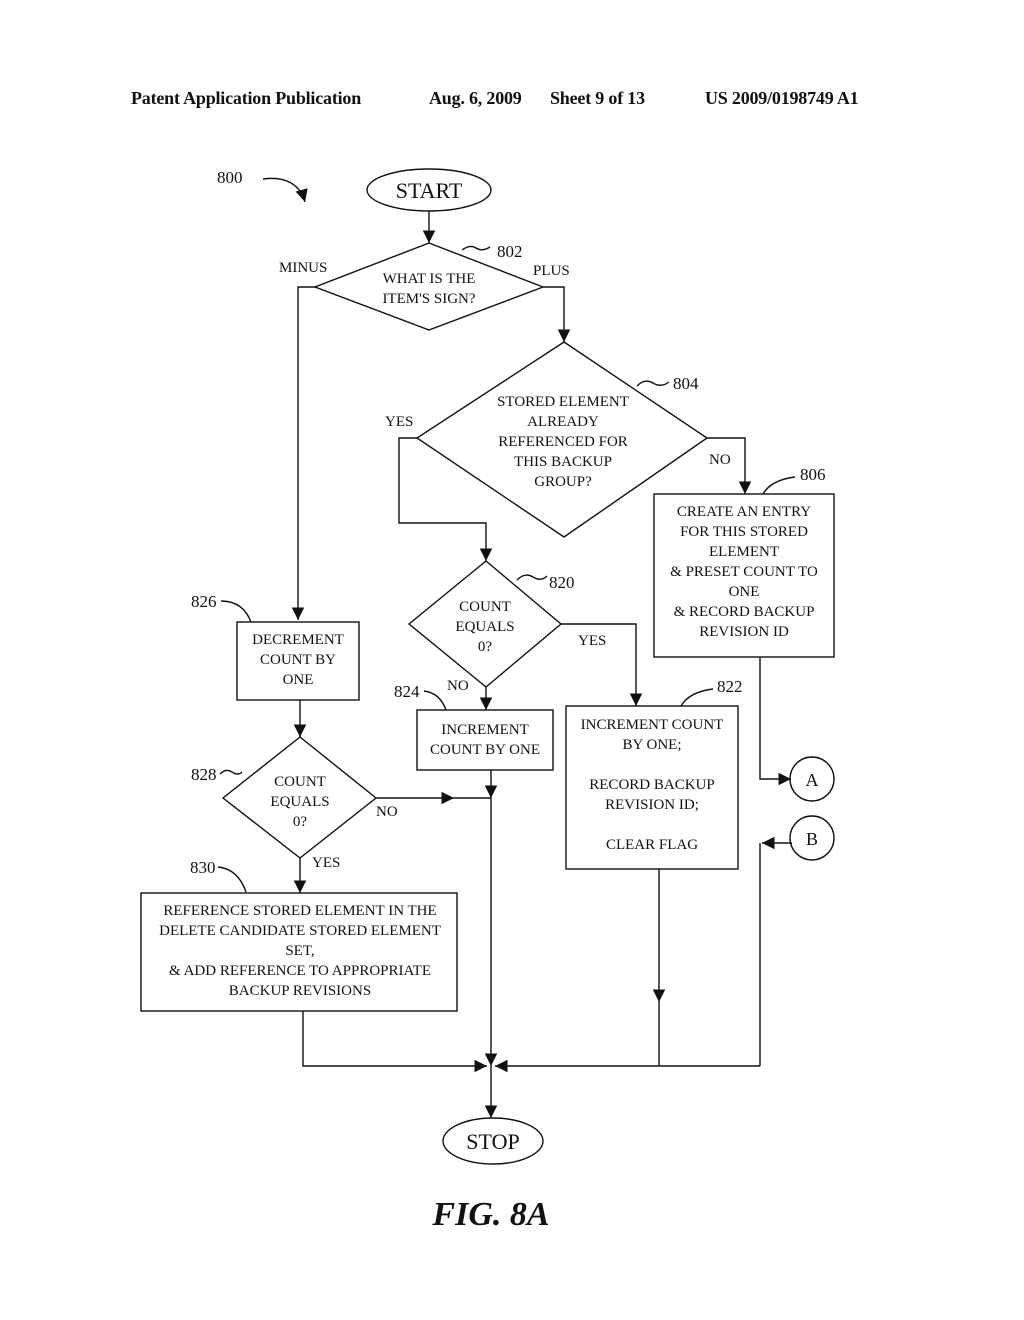 This screenshot has width=1024, height=1320. What do you see at coordinates (298, 680) in the screenshot?
I see `text-826-line: ONE` at bounding box center [298, 680].